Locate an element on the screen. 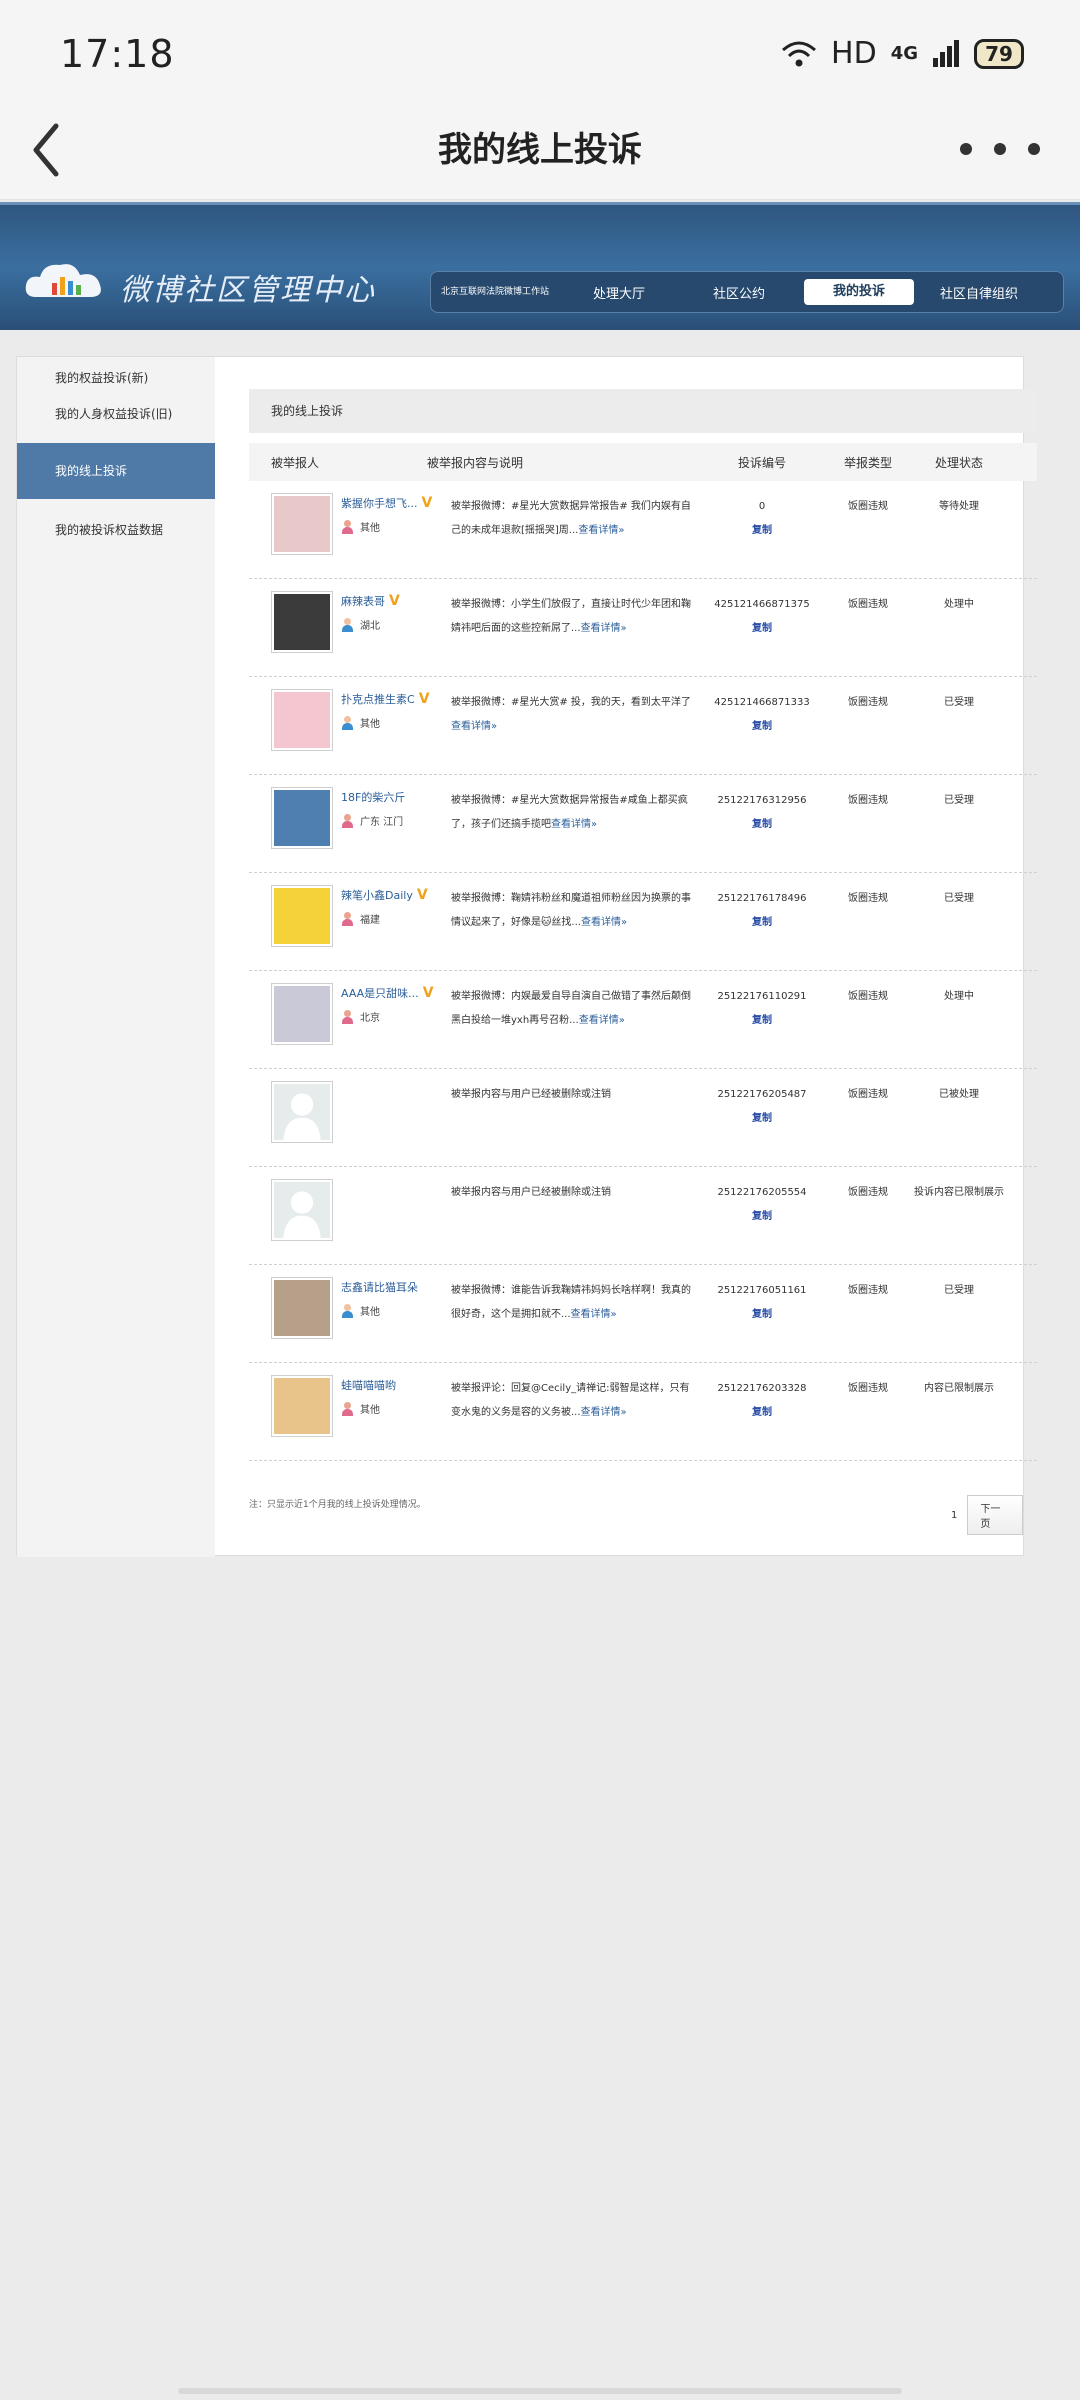 Image resolution: width=1080 pixels, height=2400 pixels. reported-user-nick: 18F的柴六斤 is located at coordinates (373, 797).